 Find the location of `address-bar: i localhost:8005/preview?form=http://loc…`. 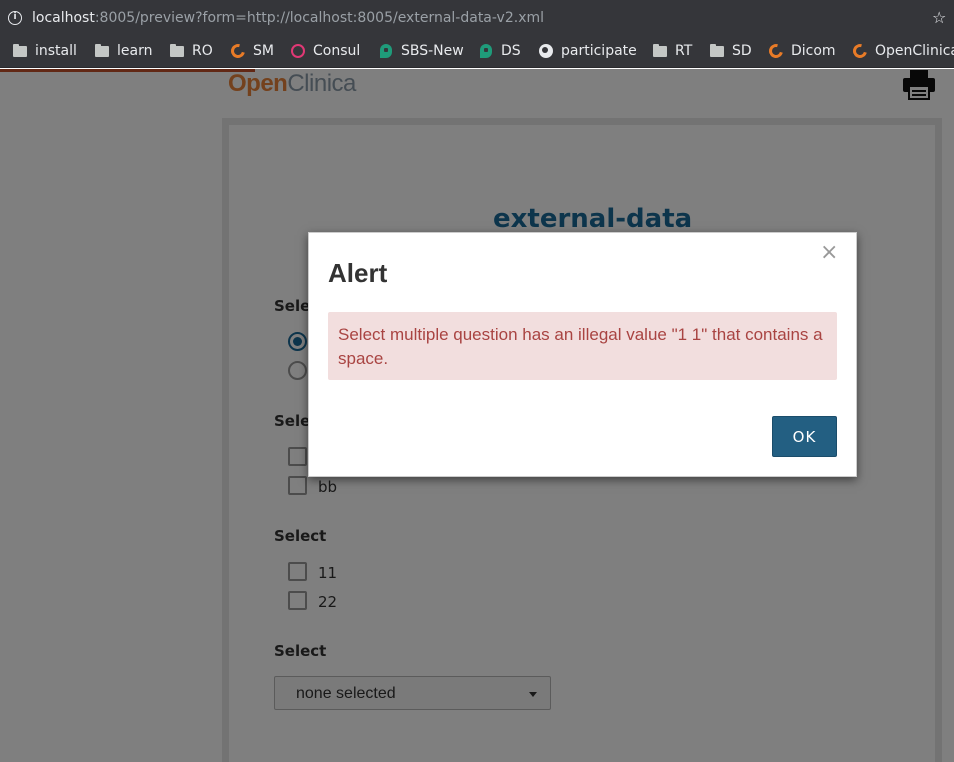

address-bar: i localhost:8005/preview?form=http://loc… is located at coordinates (477, 18).